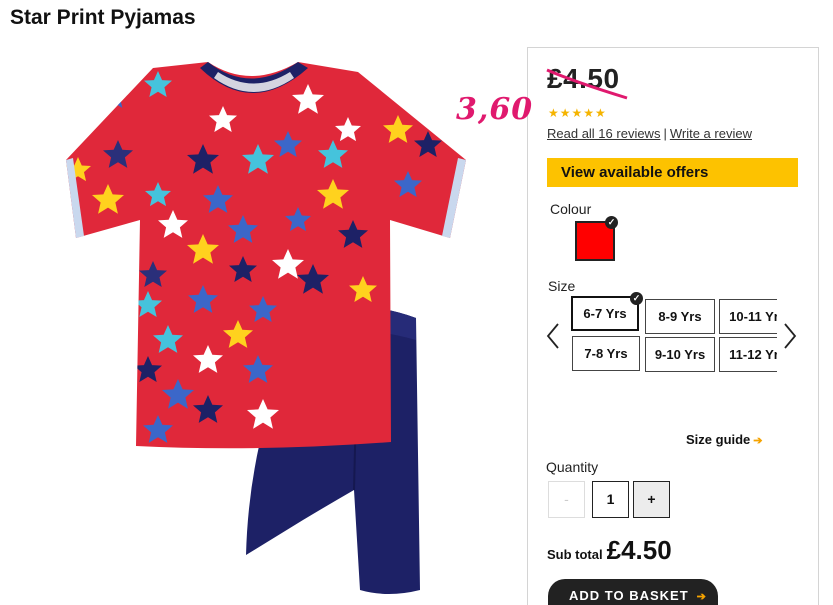 Image resolution: width=833 pixels, height=605 pixels. I want to click on rating-stars: ★★★★★, so click(577, 113).